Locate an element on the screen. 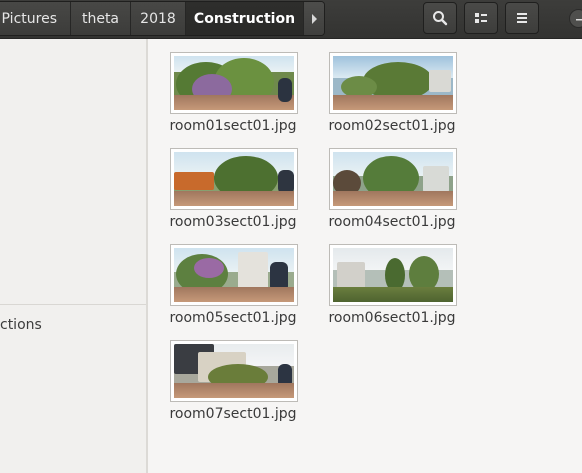 The height and width of the screenshot is (473, 582). search-icon is located at coordinates (440, 18).